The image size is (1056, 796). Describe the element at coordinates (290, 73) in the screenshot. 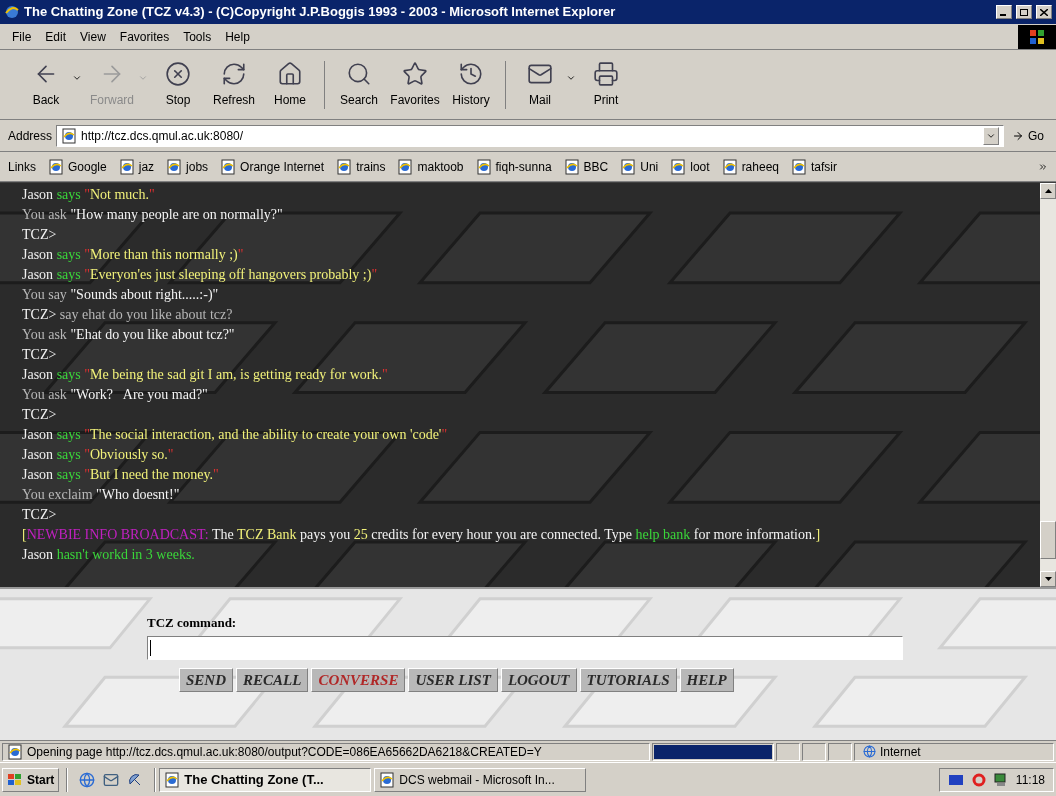

I see `house-icon` at that location.